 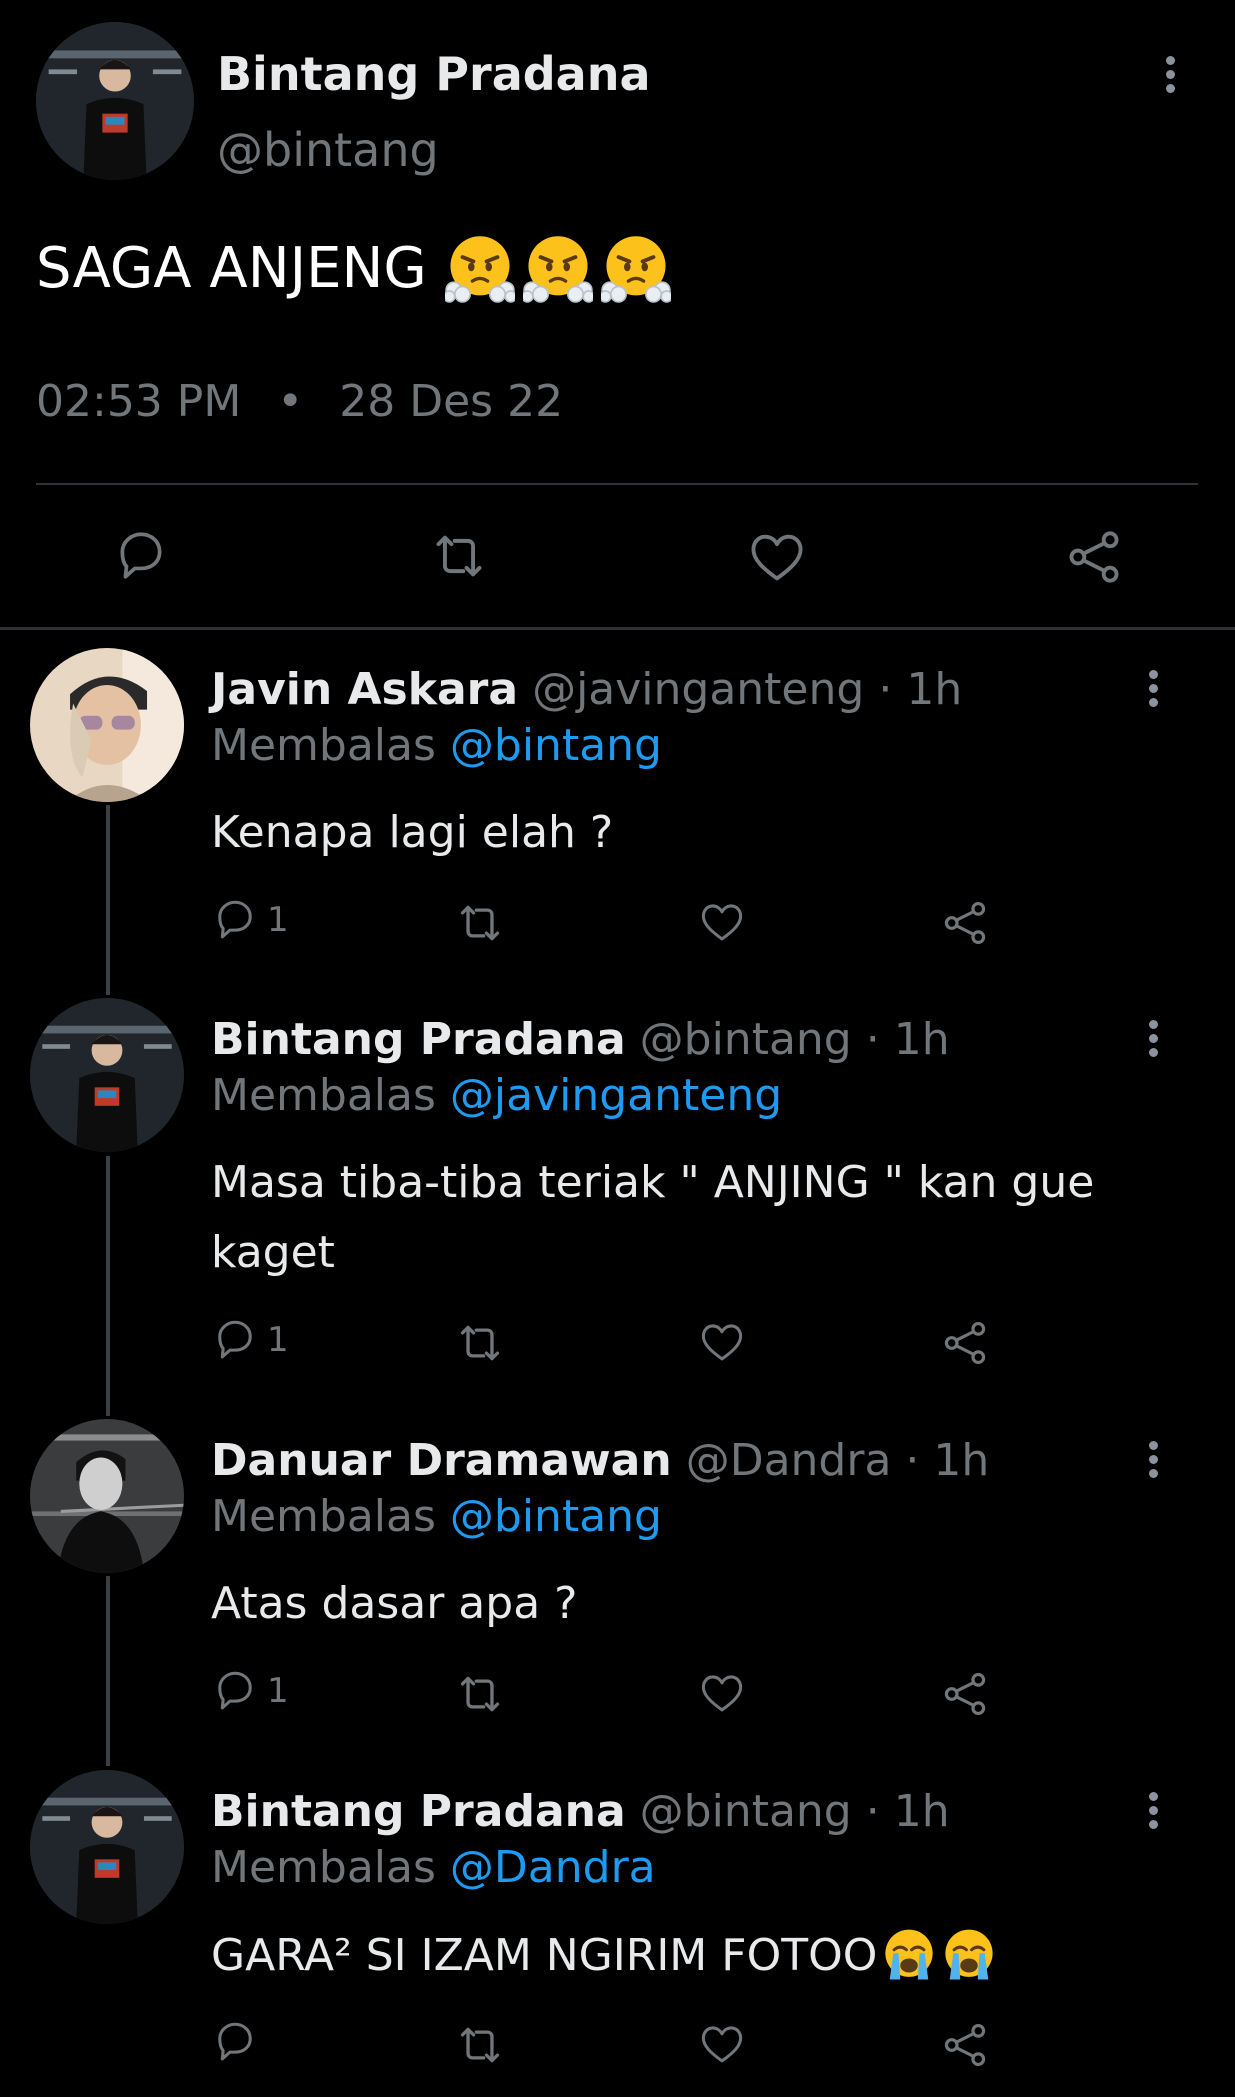 I want to click on tweet-timestamp: 02:53 PM • 28 Des 22, so click(x=299, y=402).